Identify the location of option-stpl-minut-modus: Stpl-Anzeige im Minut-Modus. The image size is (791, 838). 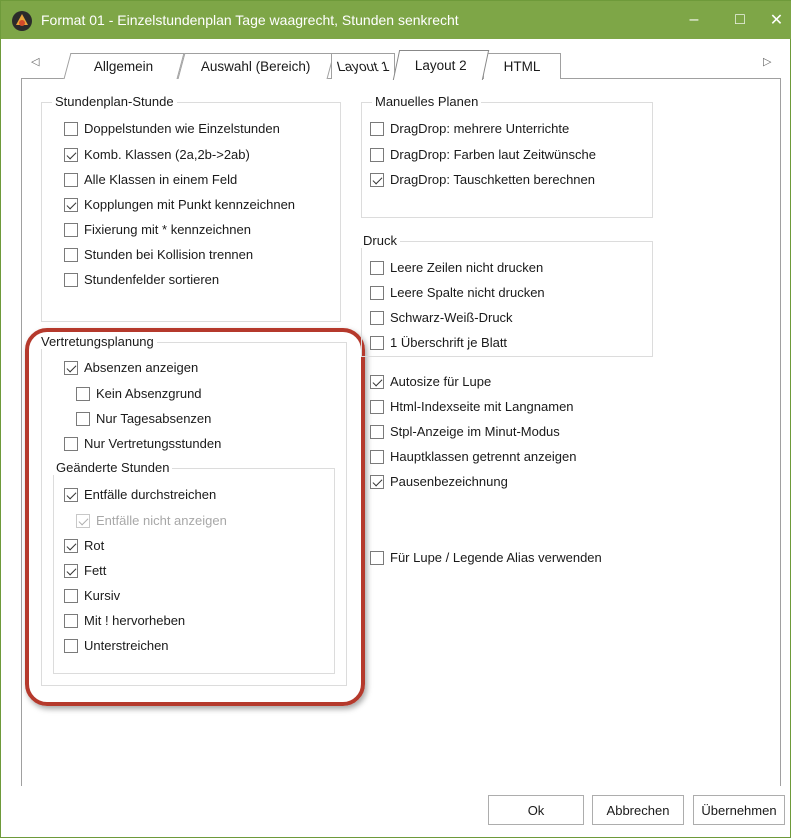
(465, 431).